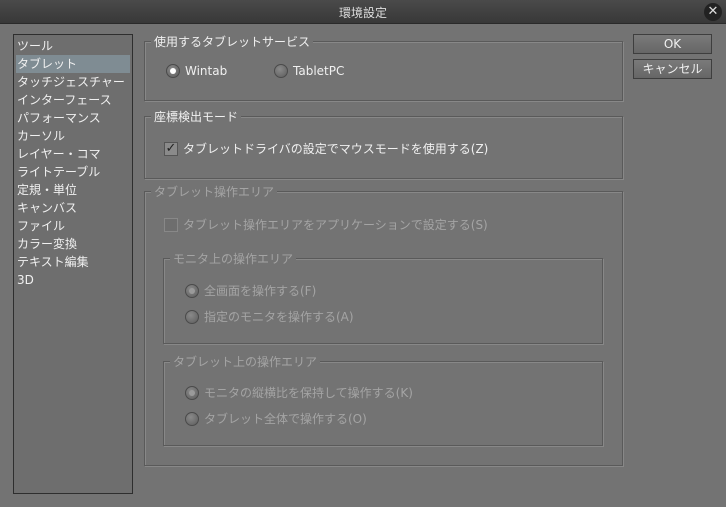  What do you see at coordinates (232, 41) in the screenshot?
I see `group-legend: 使用するタブレットサービス` at bounding box center [232, 41].